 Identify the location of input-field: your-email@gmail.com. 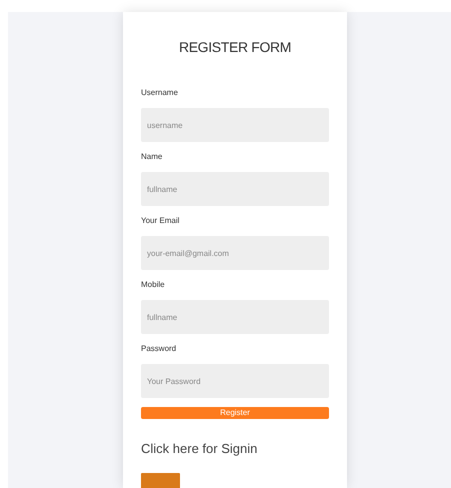
(235, 253).